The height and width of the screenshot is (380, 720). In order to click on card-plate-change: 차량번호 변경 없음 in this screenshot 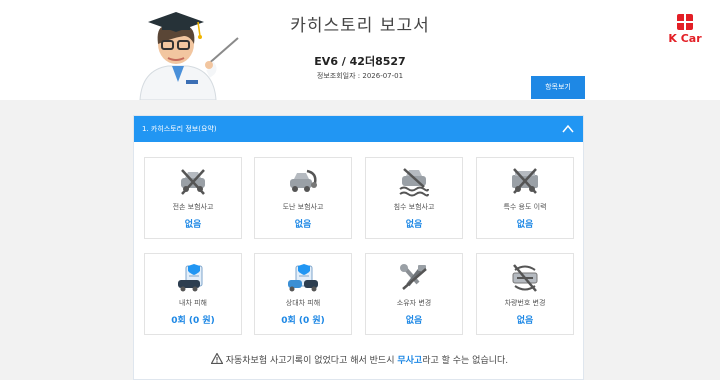, I will do `click(525, 294)`.